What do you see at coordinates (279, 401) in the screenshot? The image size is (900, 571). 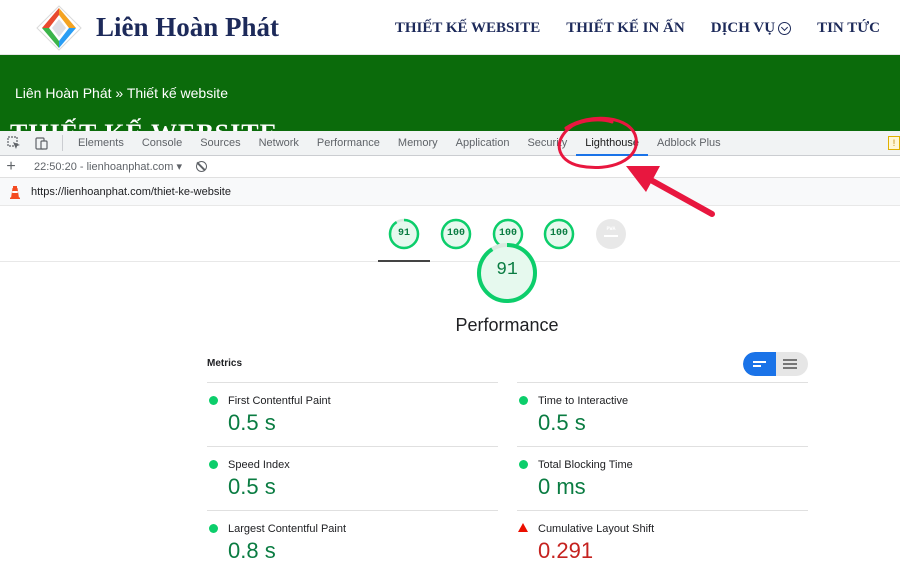 I see `metric-name: First Contentful Paint` at bounding box center [279, 401].